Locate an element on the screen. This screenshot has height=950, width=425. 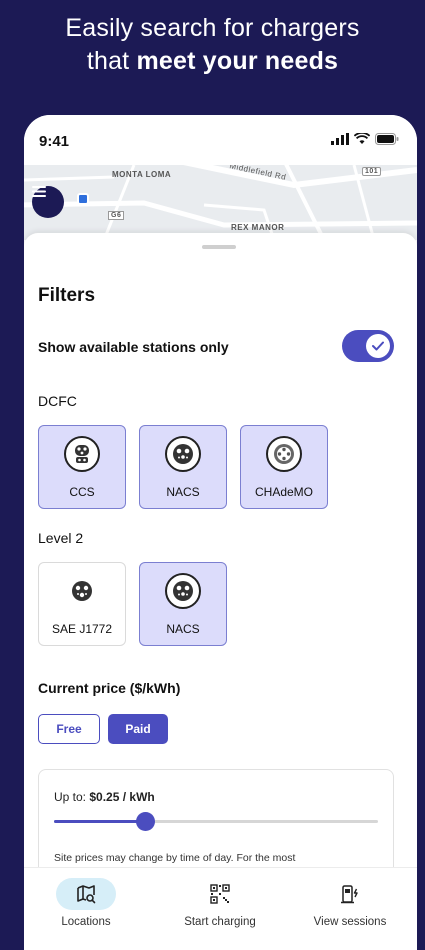
chip-label: CHAdeMO is located at coordinates (283, 492).